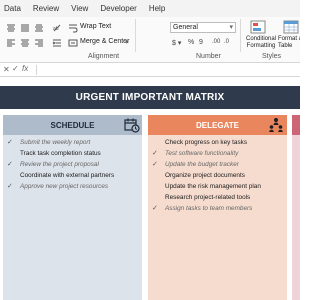 This screenshot has height=300, width=320. What do you see at coordinates (296, 125) in the screenshot?
I see `cropped-quadrant-header` at bounding box center [296, 125].